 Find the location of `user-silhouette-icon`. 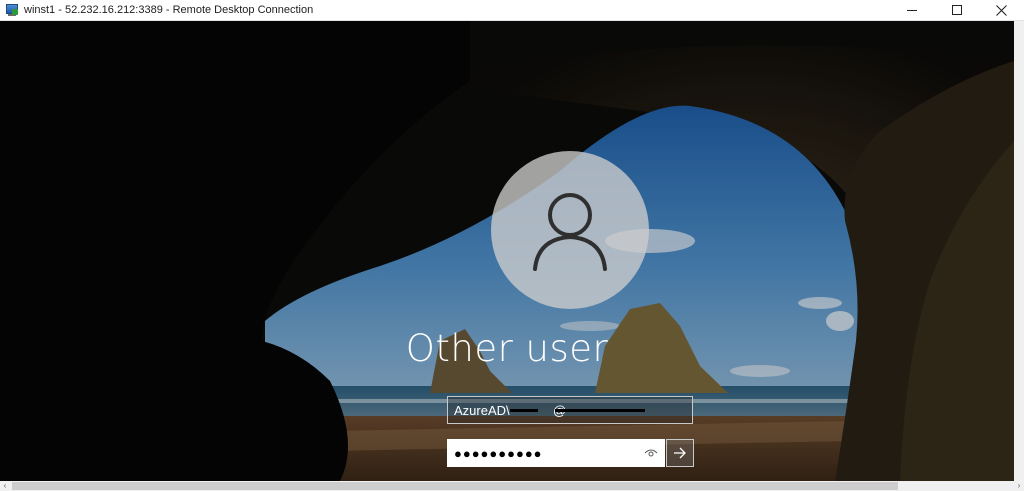

user-silhouette-icon is located at coordinates (570, 232).